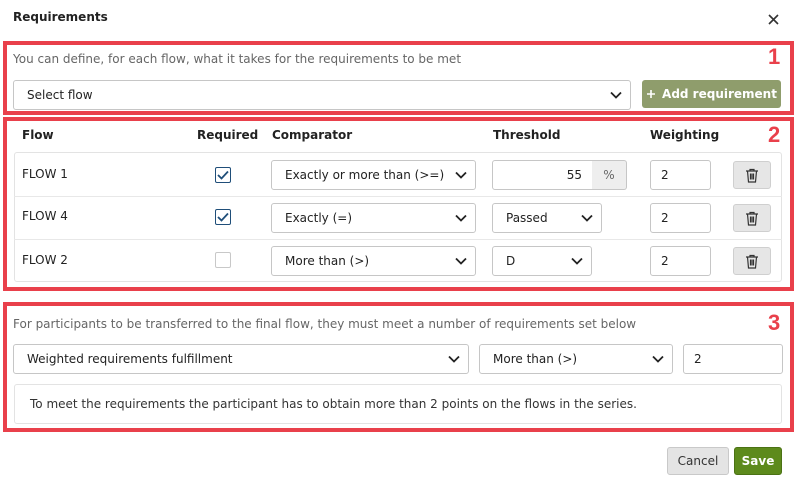 This screenshot has width=797, height=485. I want to click on header-weighting: Weighting, so click(685, 135).